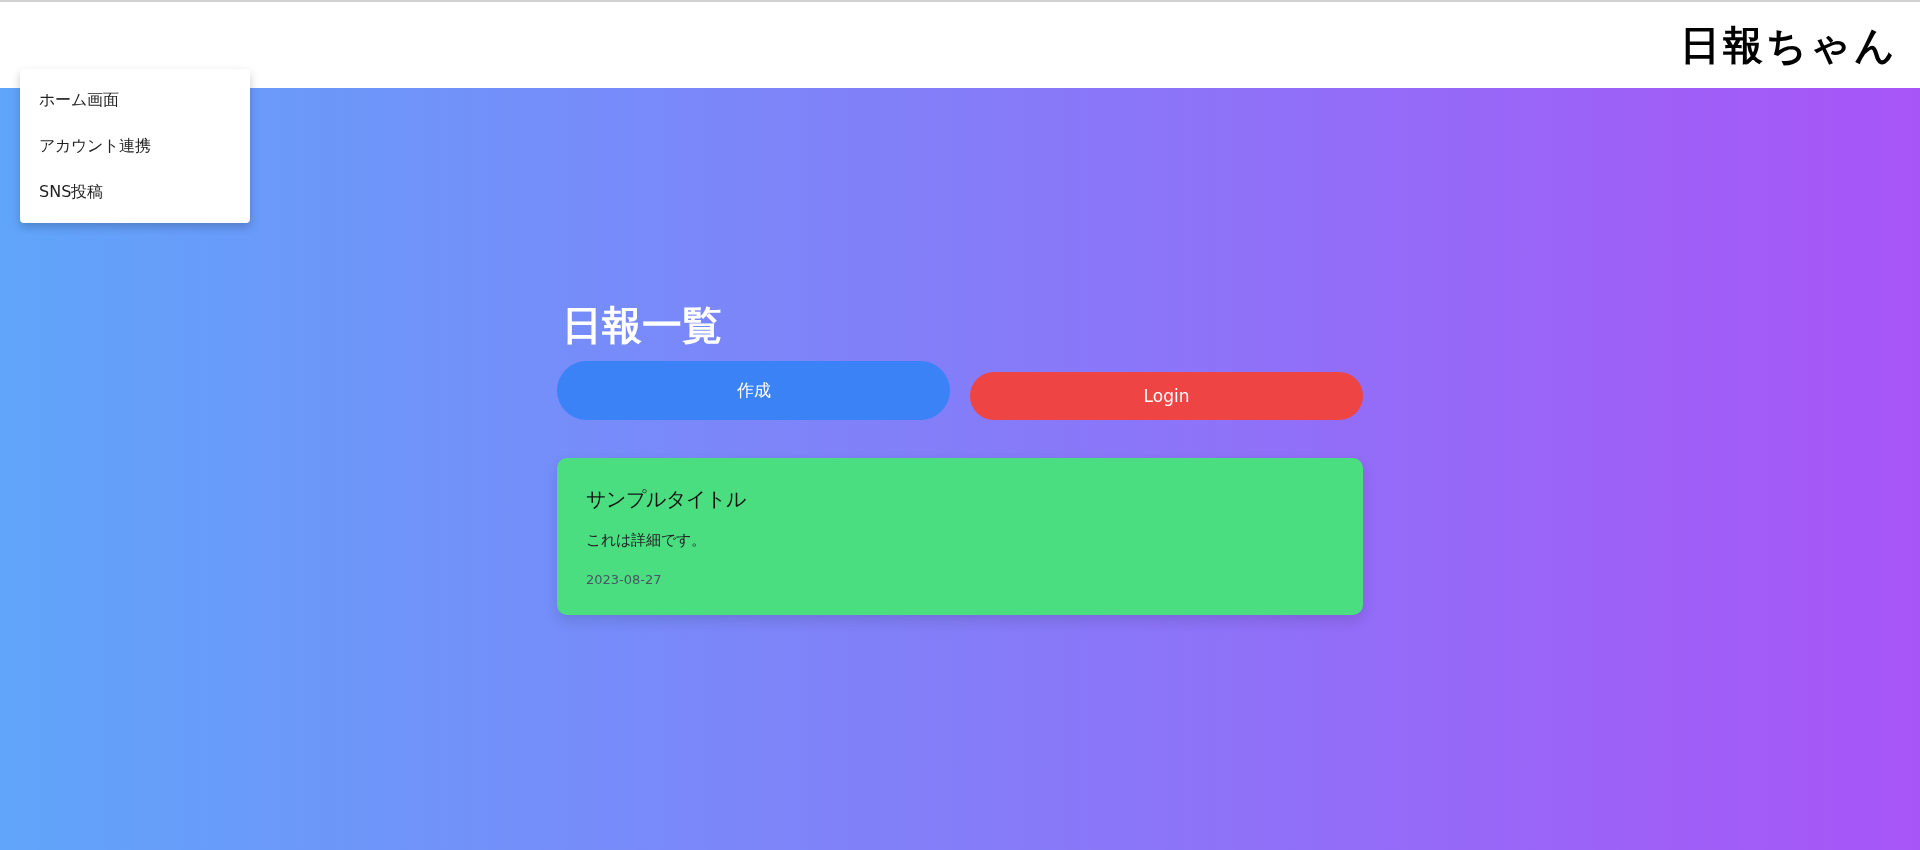 This screenshot has height=850, width=1920. What do you see at coordinates (624, 579) in the screenshot?
I see `report-date: 2023-08-27` at bounding box center [624, 579].